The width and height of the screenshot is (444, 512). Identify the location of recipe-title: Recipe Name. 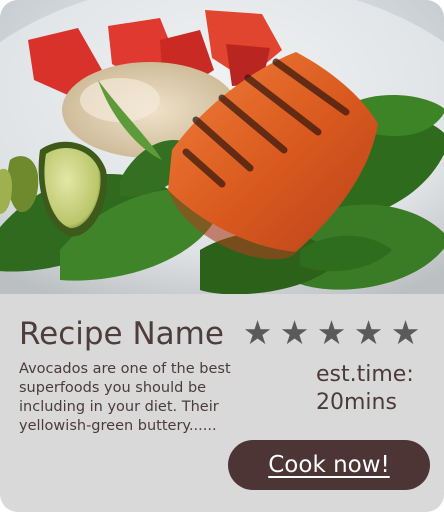
(121, 334).